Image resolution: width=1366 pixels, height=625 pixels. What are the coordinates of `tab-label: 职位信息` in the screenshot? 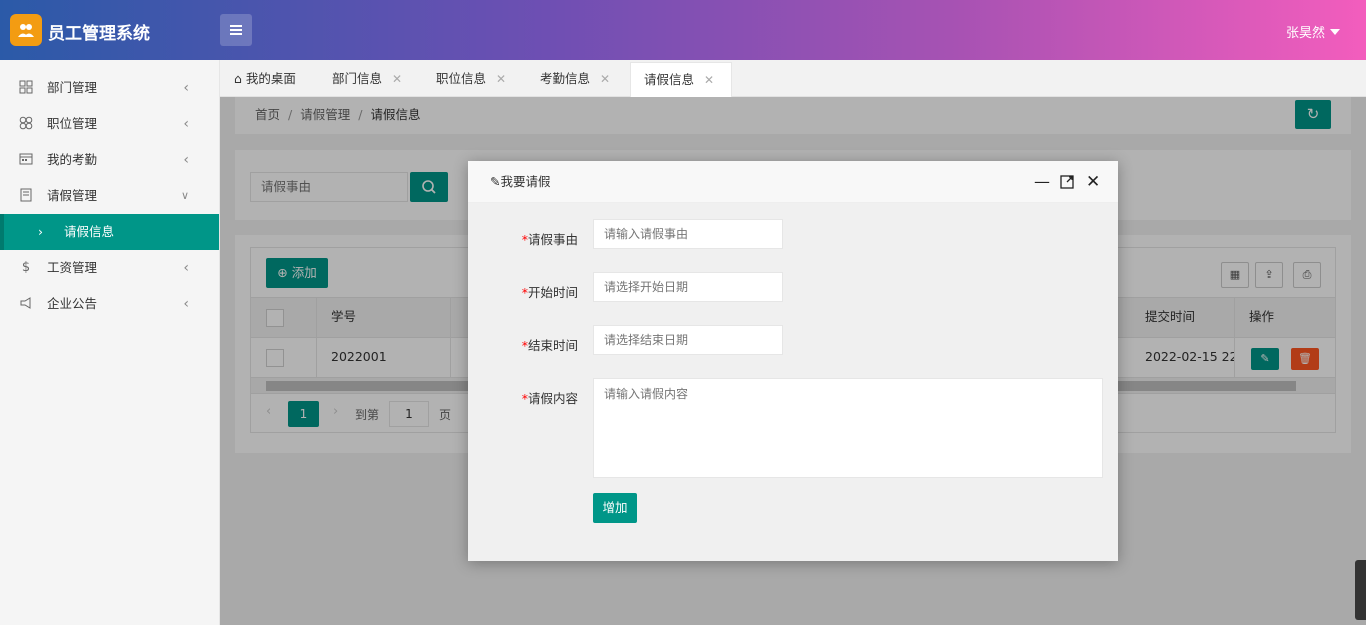 It's located at (461, 78).